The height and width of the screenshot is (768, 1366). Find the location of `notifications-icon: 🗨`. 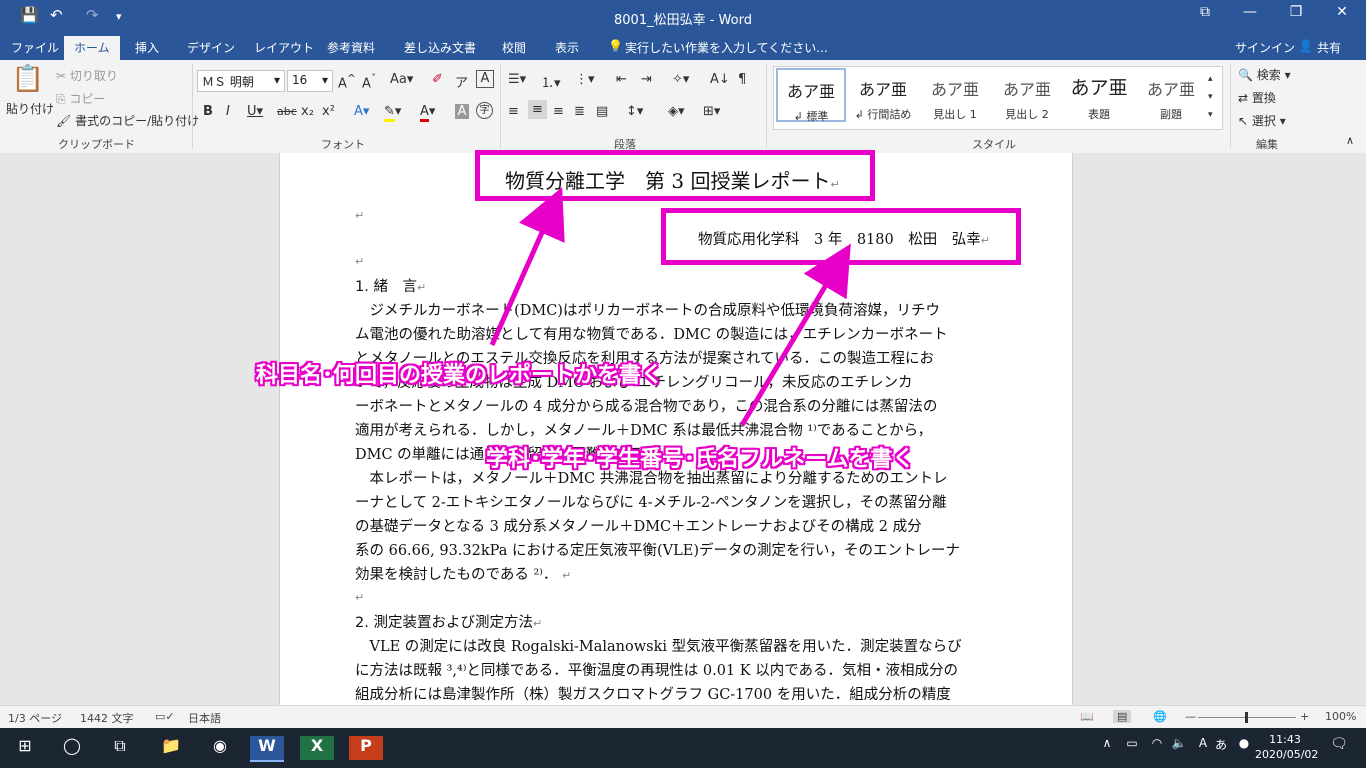

notifications-icon: 🗨 is located at coordinates (1339, 748).